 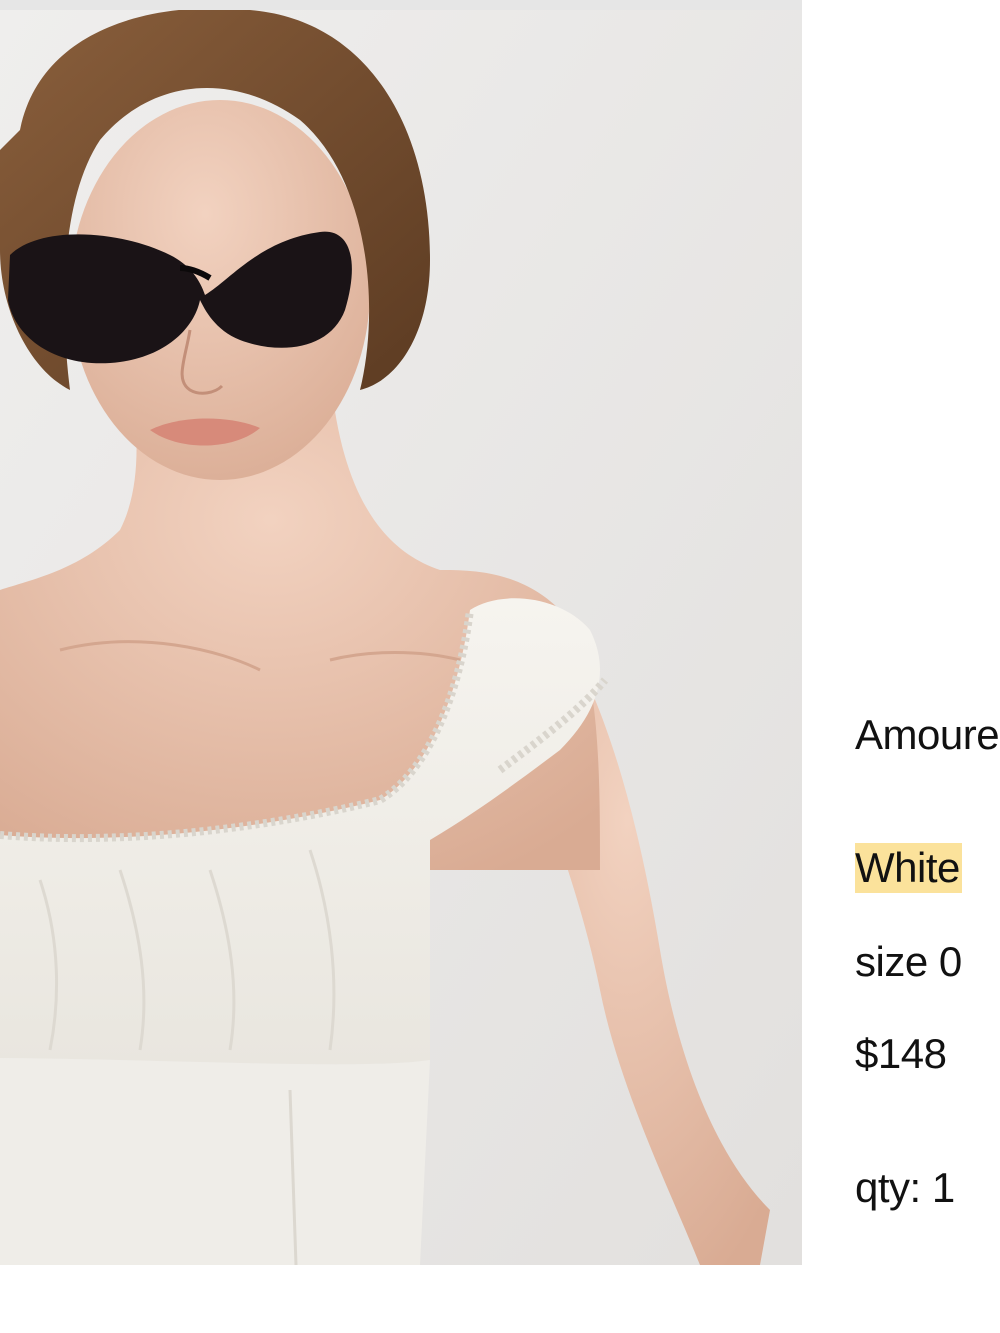 I want to click on order-details: Amoure White size 0 $148 qty: 1, so click(x=927, y=666).